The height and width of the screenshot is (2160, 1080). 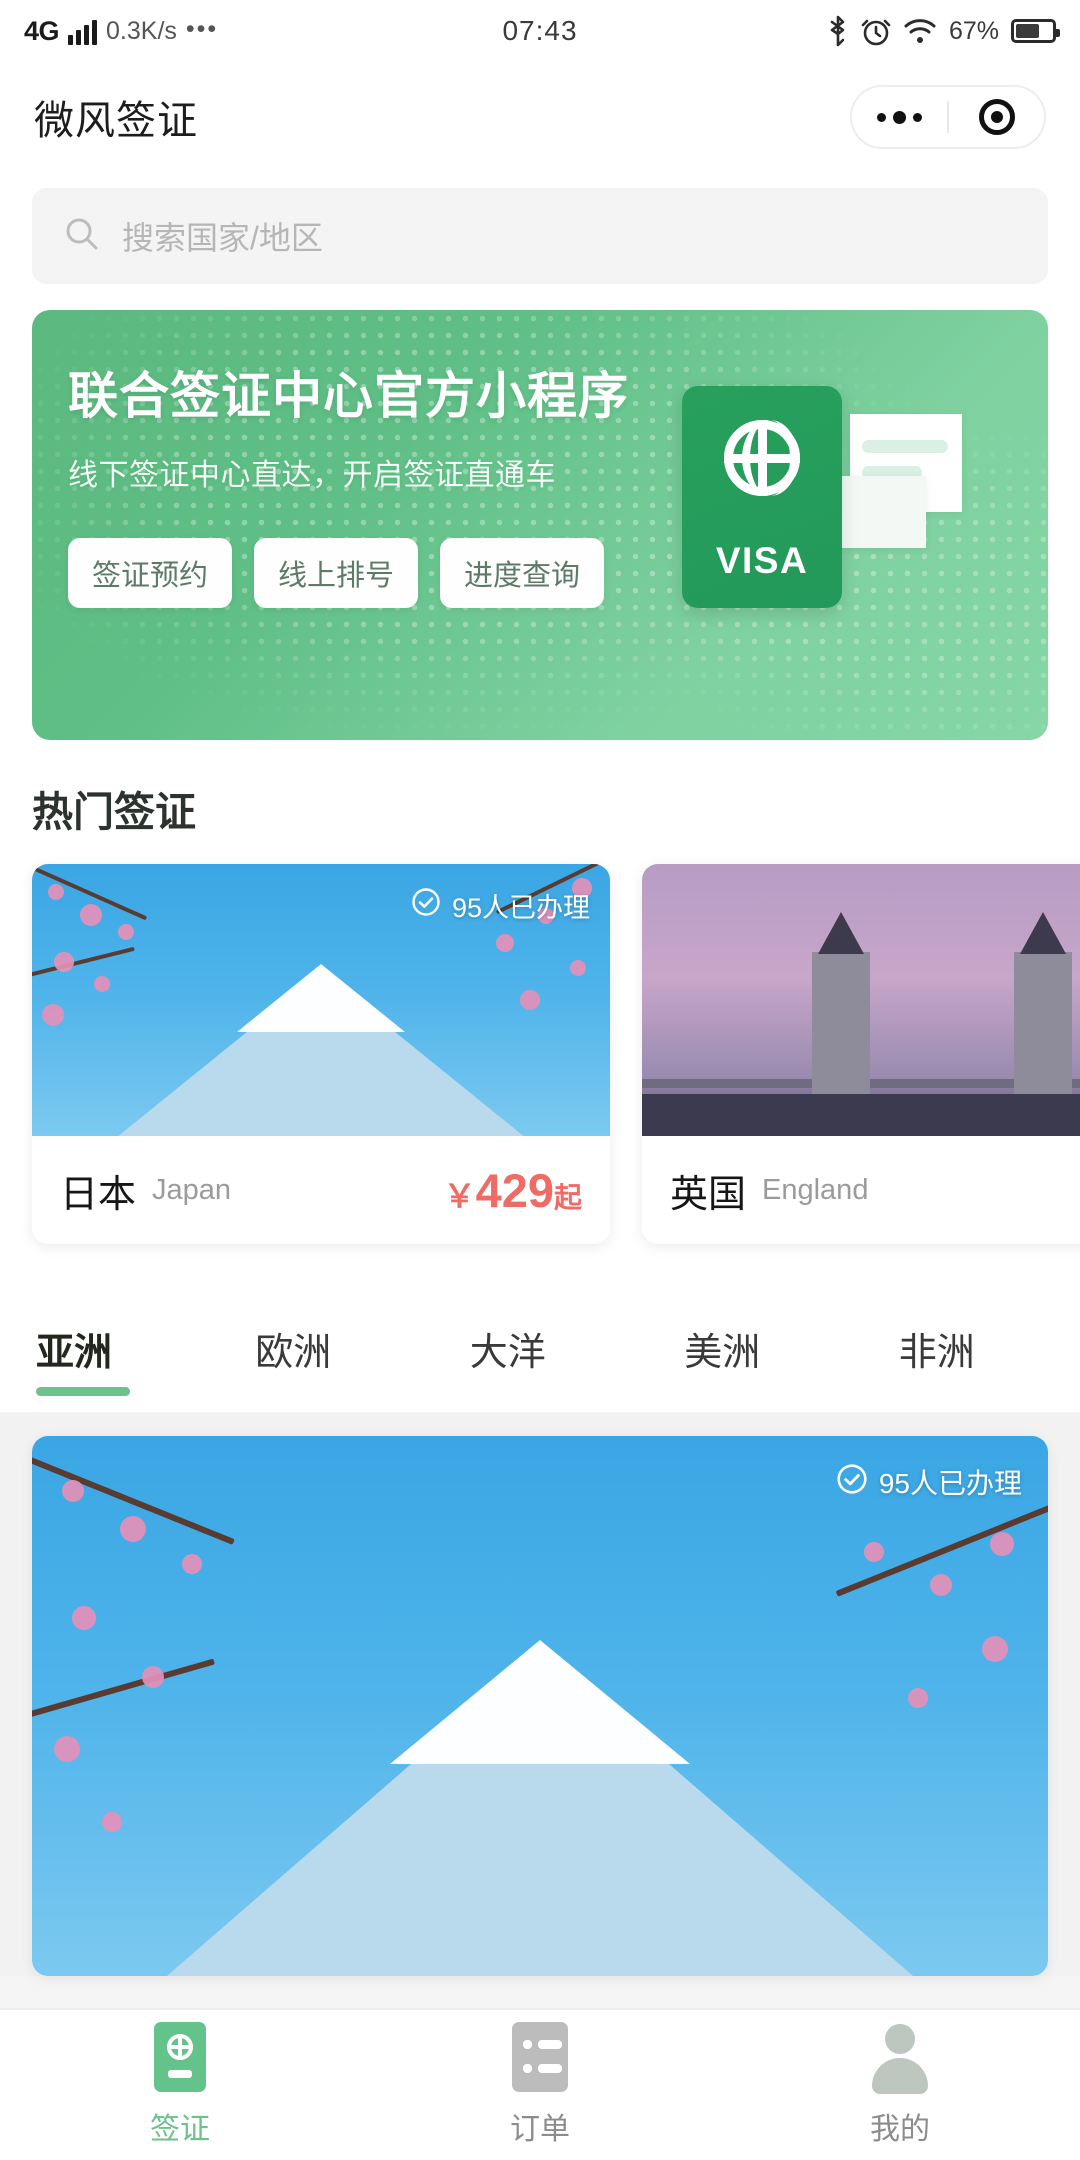 What do you see at coordinates (948, 117) in the screenshot?
I see `wechat-capsule` at bounding box center [948, 117].